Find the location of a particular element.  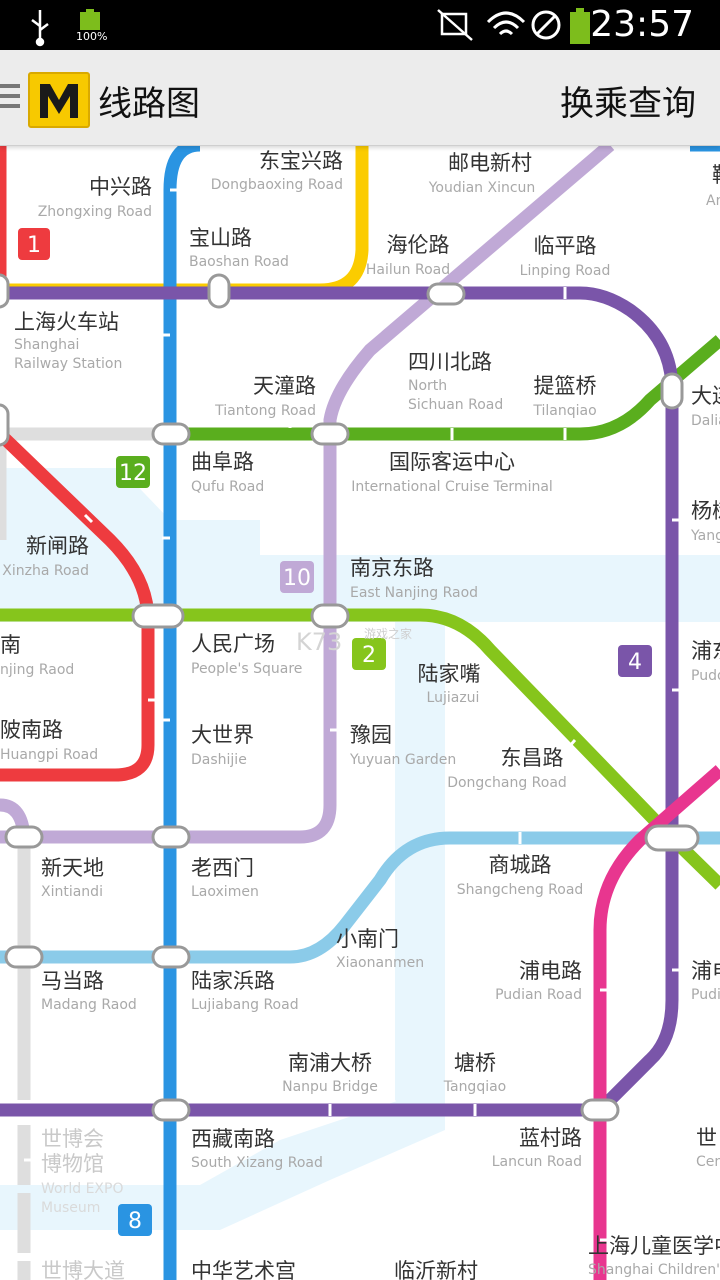

svg-text: 临沂新村 is located at coordinates (436, 1269).